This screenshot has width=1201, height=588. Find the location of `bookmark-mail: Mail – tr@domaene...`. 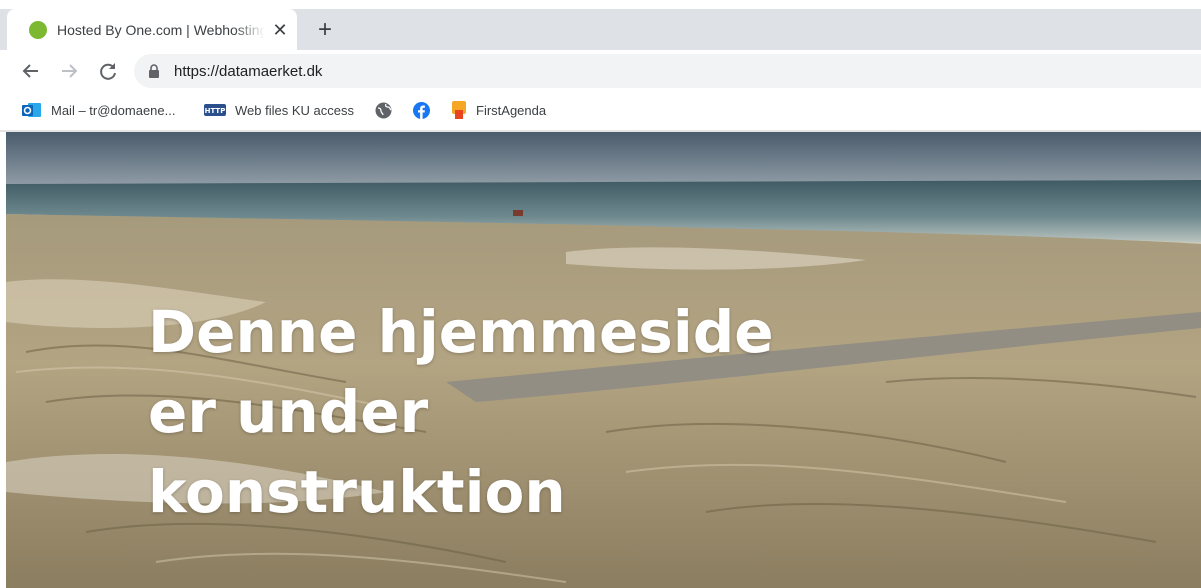

bookmark-mail: Mail – tr@domaene... is located at coordinates (98, 110).